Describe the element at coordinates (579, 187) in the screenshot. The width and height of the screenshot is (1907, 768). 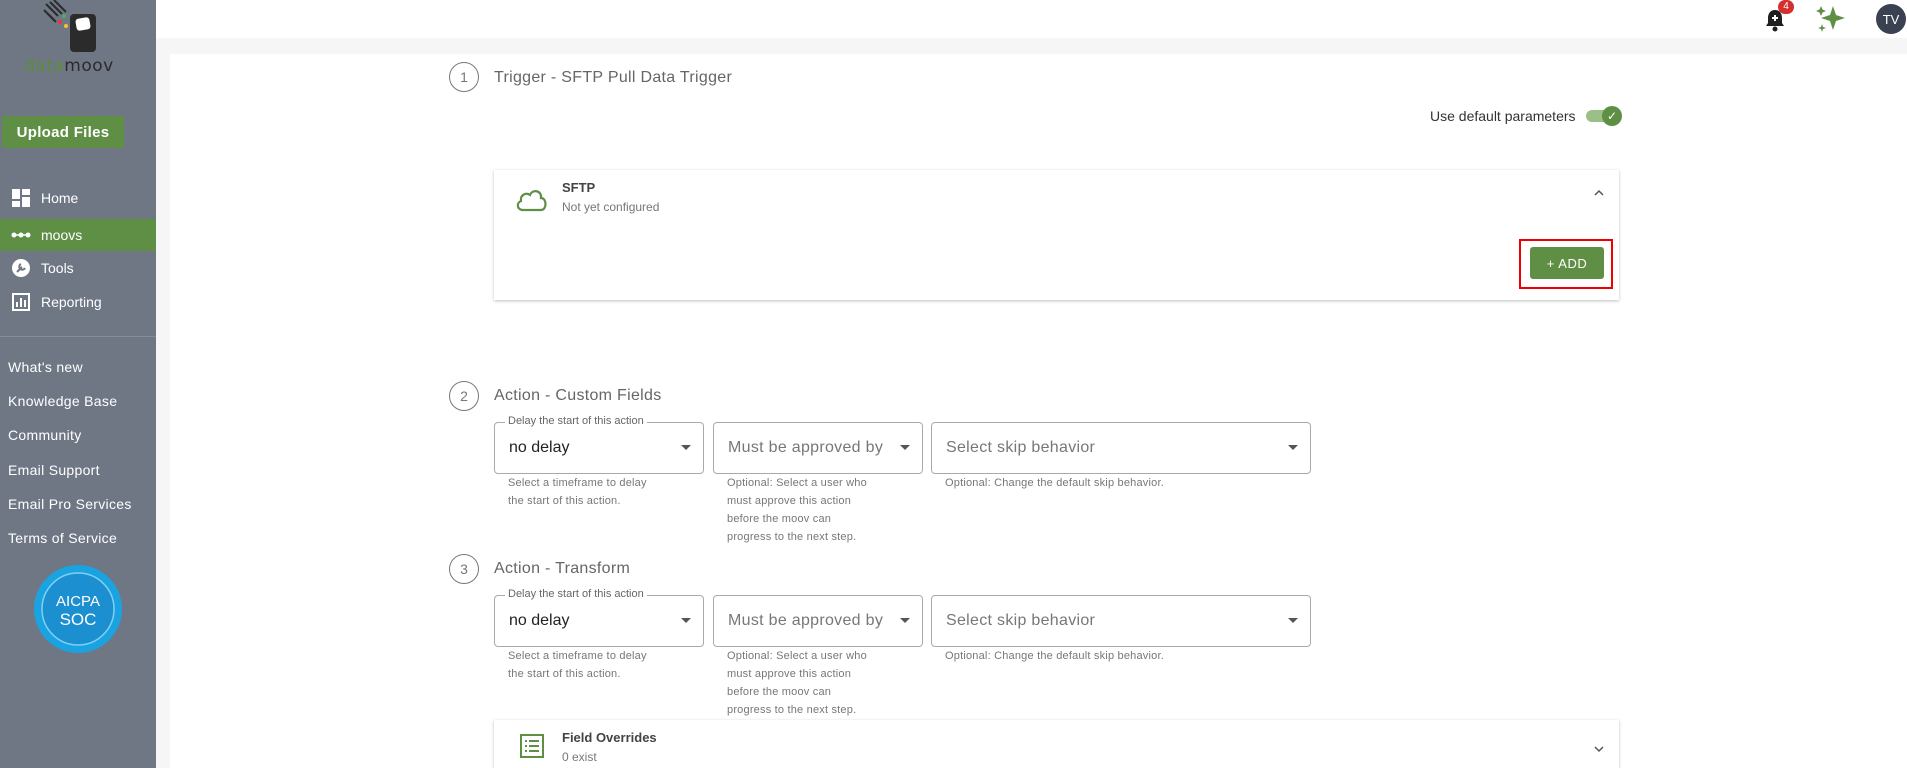
I see `connector-title: SFTP` at that location.